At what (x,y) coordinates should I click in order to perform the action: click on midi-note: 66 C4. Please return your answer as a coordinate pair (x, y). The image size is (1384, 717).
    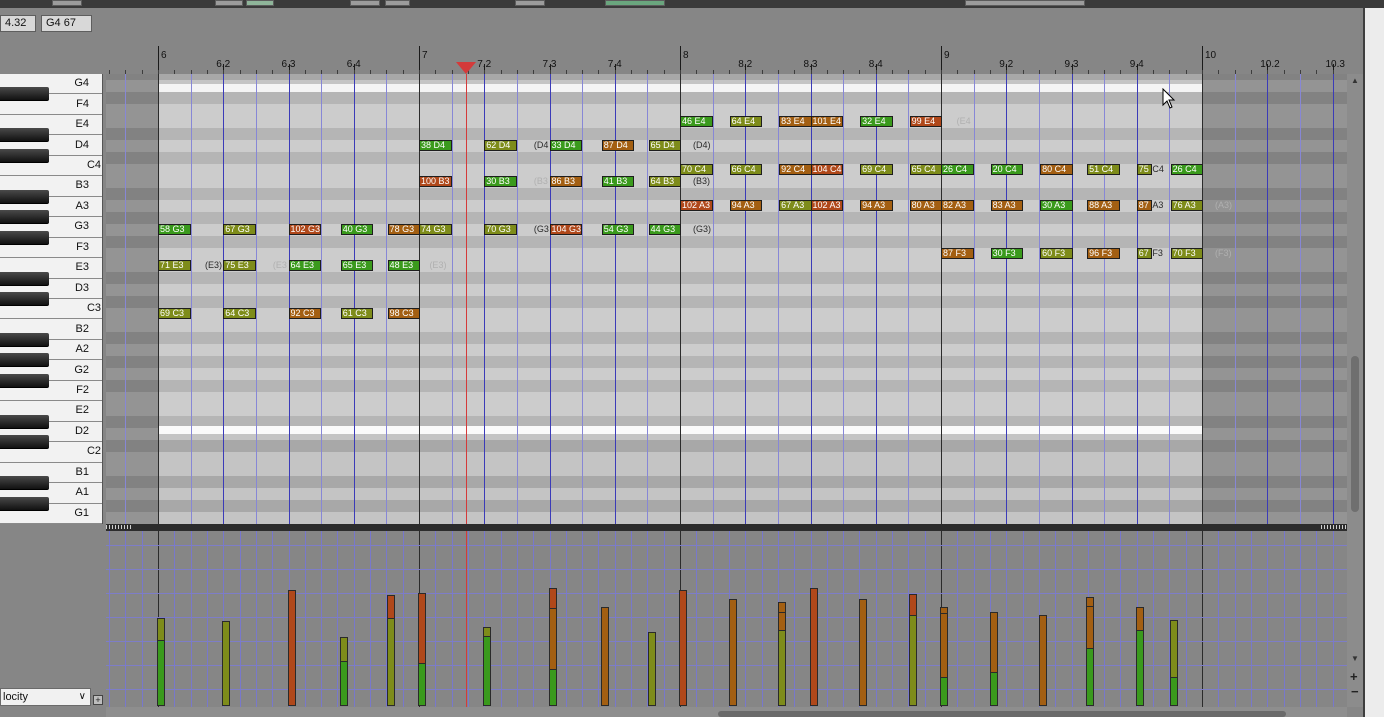
    Looking at the image, I should click on (746, 169).